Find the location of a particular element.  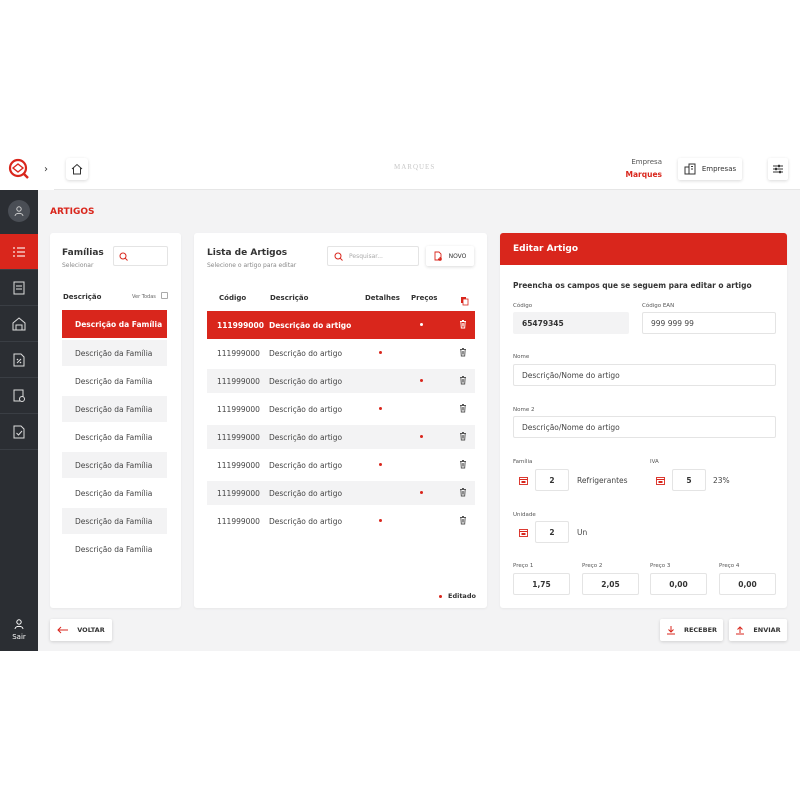

familias-subtitle: Selecionar is located at coordinates (78, 265).